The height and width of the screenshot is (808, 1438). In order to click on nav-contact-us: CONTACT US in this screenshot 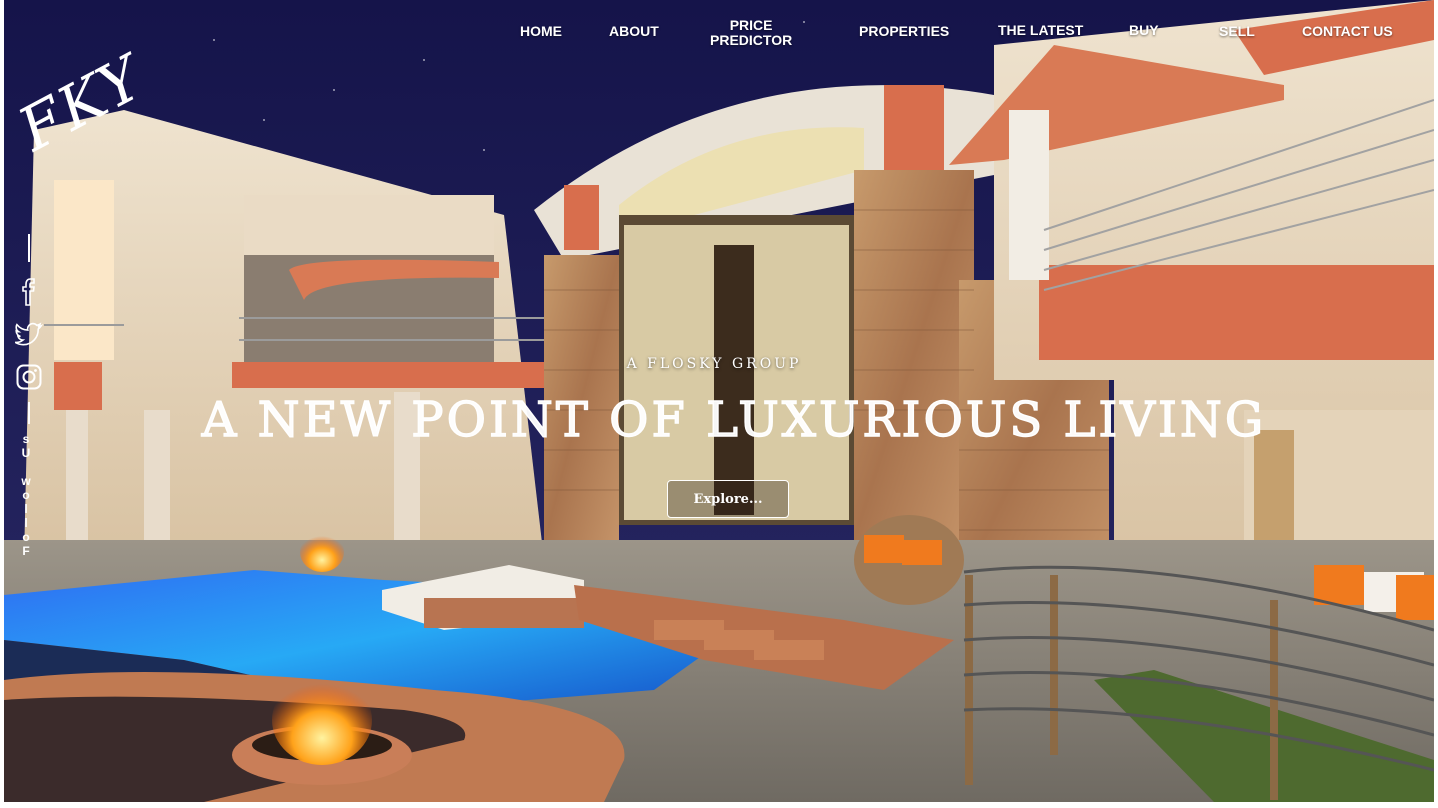, I will do `click(1347, 31)`.